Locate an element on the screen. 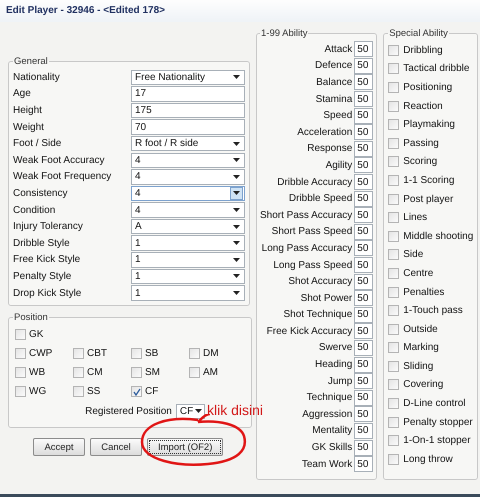 The width and height of the screenshot is (480, 497). dropdown: Free Nationality is located at coordinates (188, 78).